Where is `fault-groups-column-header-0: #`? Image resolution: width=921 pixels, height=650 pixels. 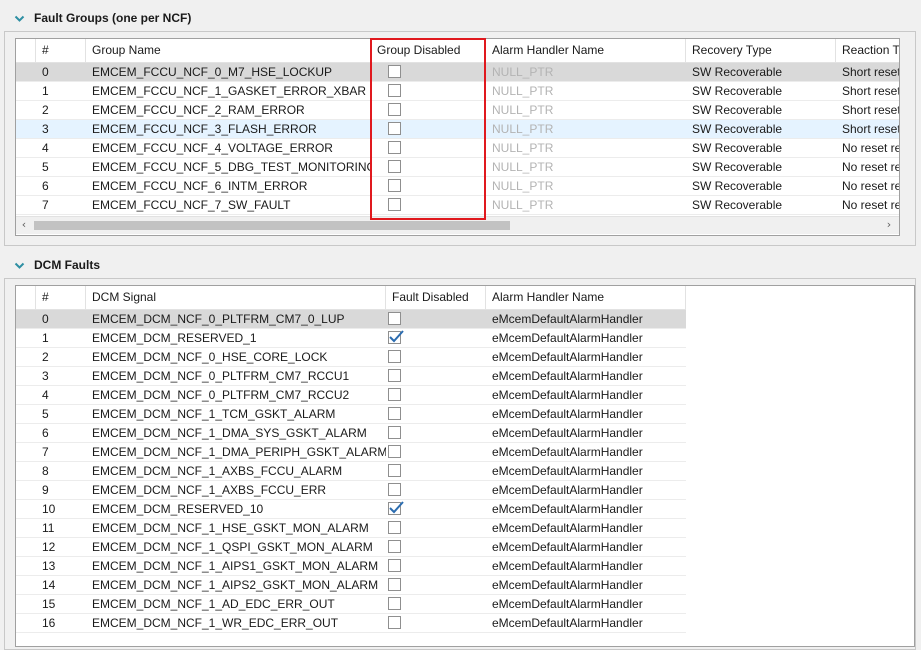 fault-groups-column-header-0: # is located at coordinates (61, 50).